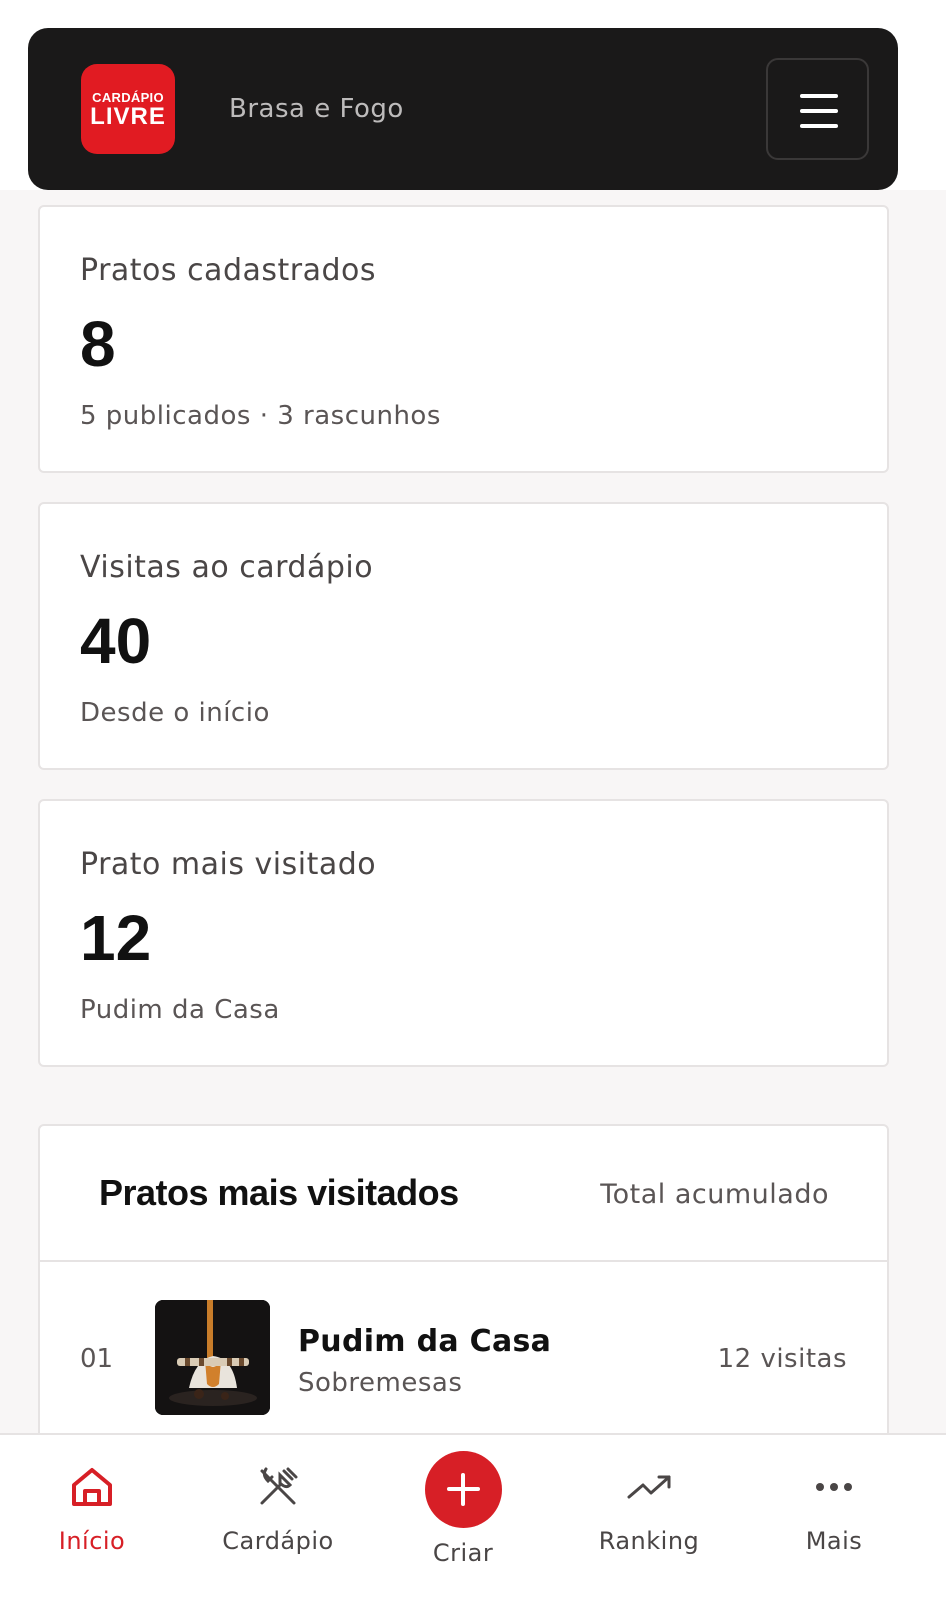 This screenshot has height=1600, width=946. What do you see at coordinates (116, 938) in the screenshot?
I see `stat-value: 12` at bounding box center [116, 938].